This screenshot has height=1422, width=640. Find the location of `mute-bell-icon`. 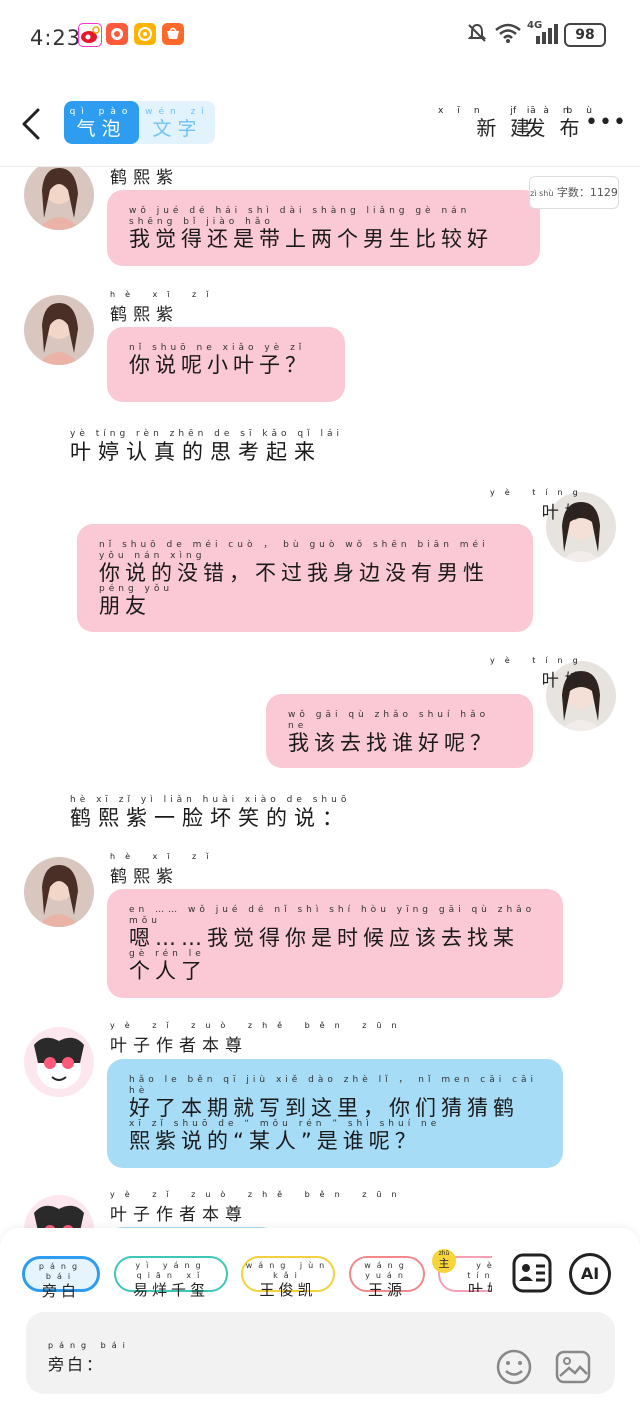

mute-bell-icon is located at coordinates (477, 35).